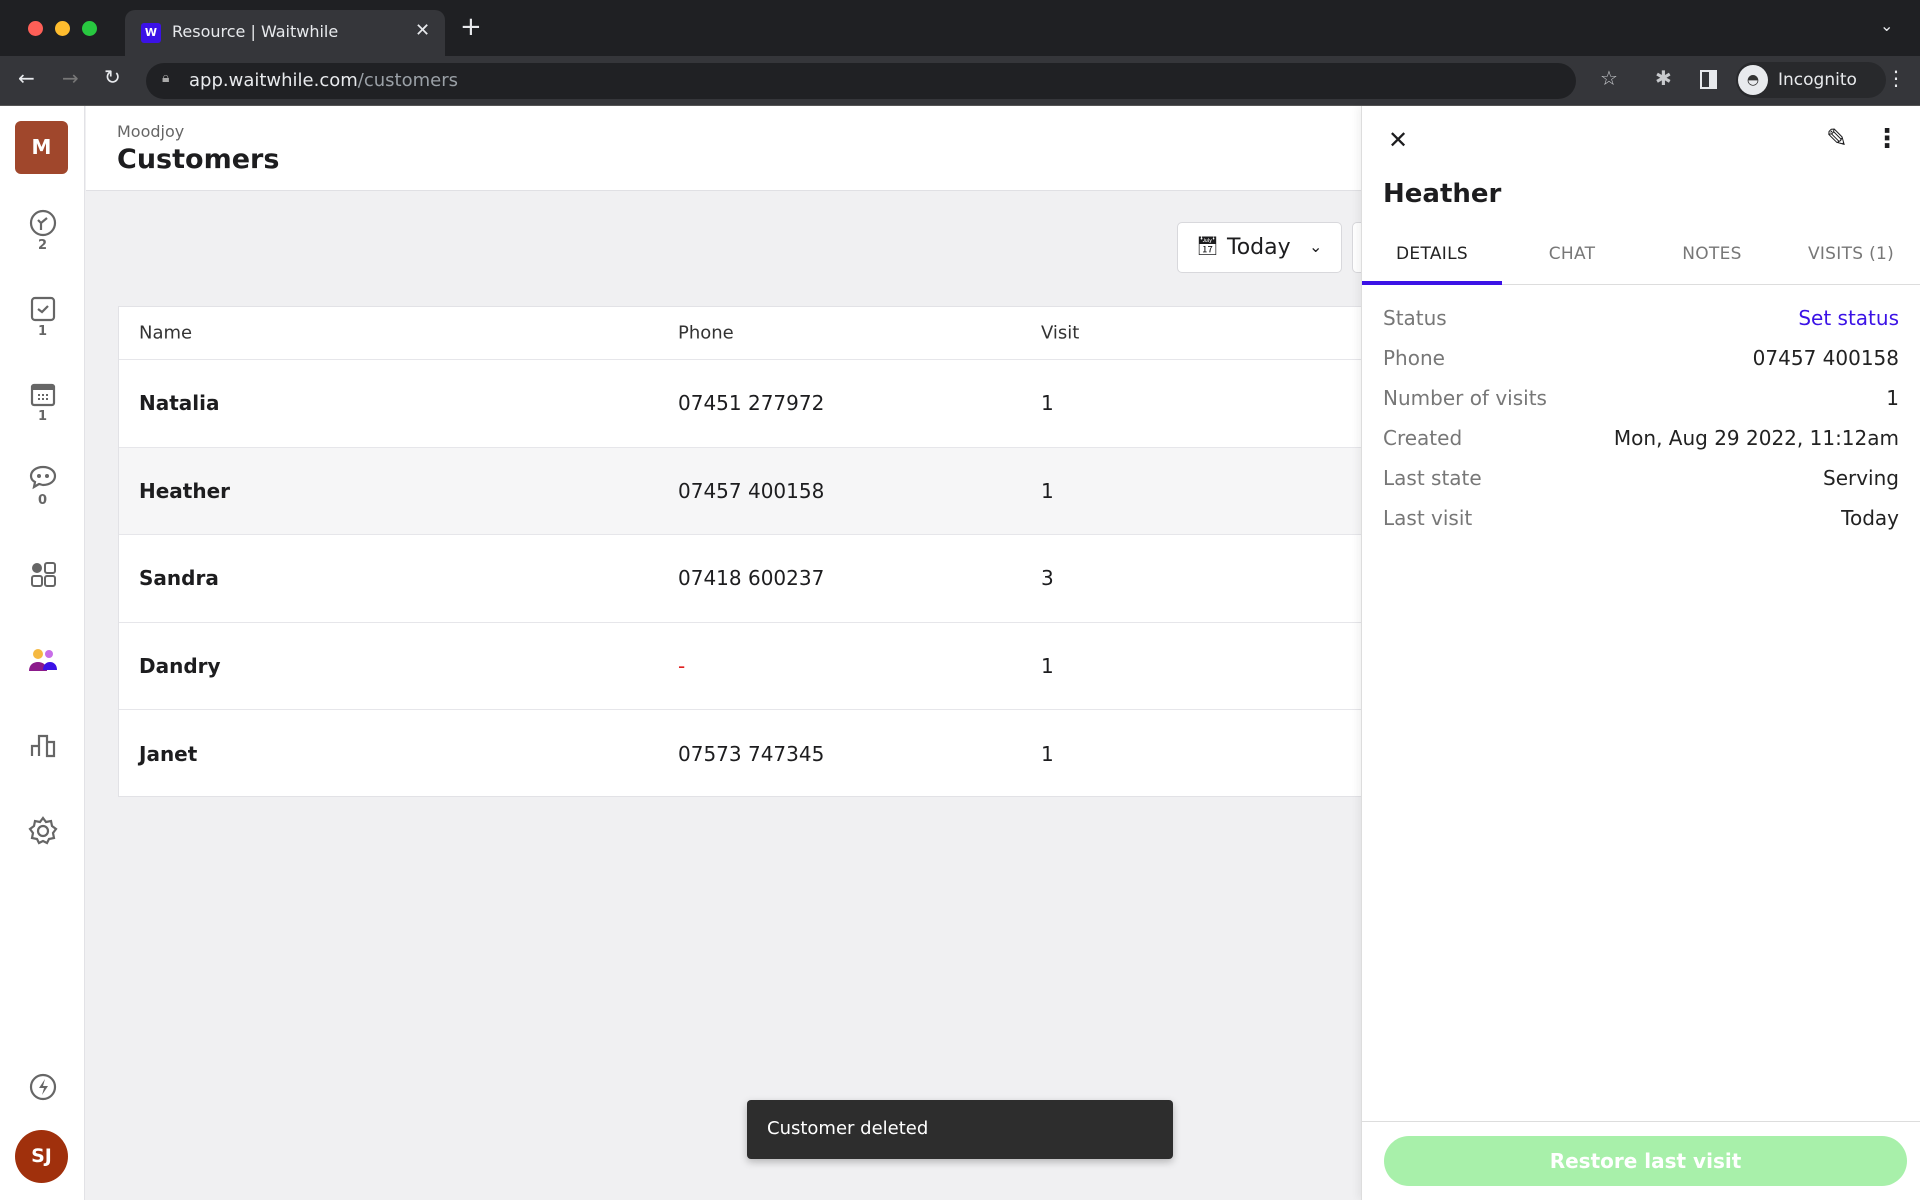 Image resolution: width=1920 pixels, height=1200 pixels. What do you see at coordinates (255, 31) in the screenshot?
I see `tab-title: Resource | Waitwhile` at bounding box center [255, 31].